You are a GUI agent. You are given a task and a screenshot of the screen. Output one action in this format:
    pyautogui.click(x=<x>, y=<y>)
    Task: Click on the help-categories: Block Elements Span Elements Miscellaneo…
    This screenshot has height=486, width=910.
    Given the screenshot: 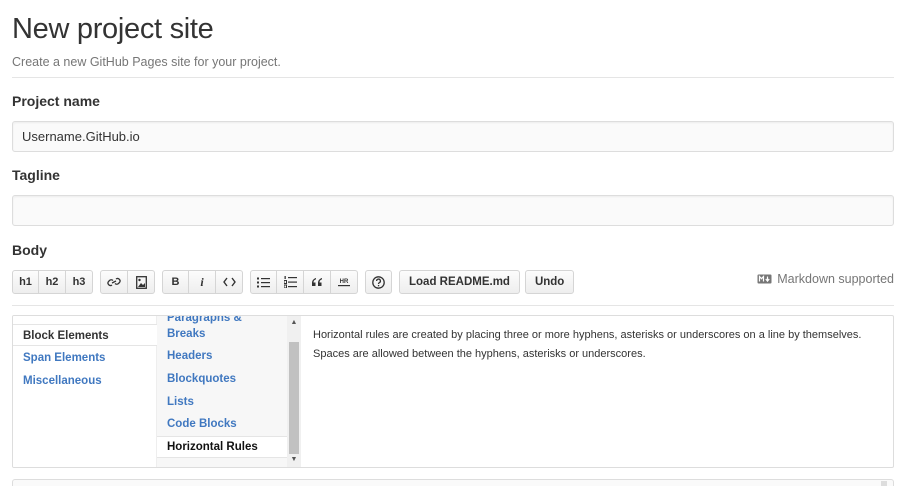 What is the action you would take?
    pyautogui.click(x=85, y=391)
    